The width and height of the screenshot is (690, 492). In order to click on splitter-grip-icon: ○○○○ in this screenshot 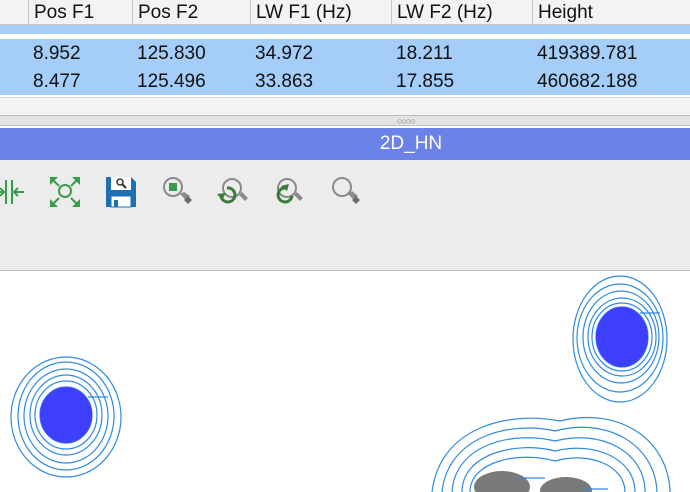, I will do `click(406, 121)`.